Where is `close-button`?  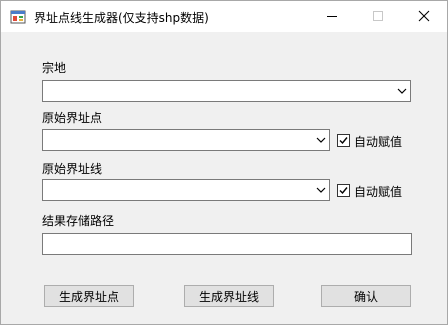 close-button is located at coordinates (424, 16).